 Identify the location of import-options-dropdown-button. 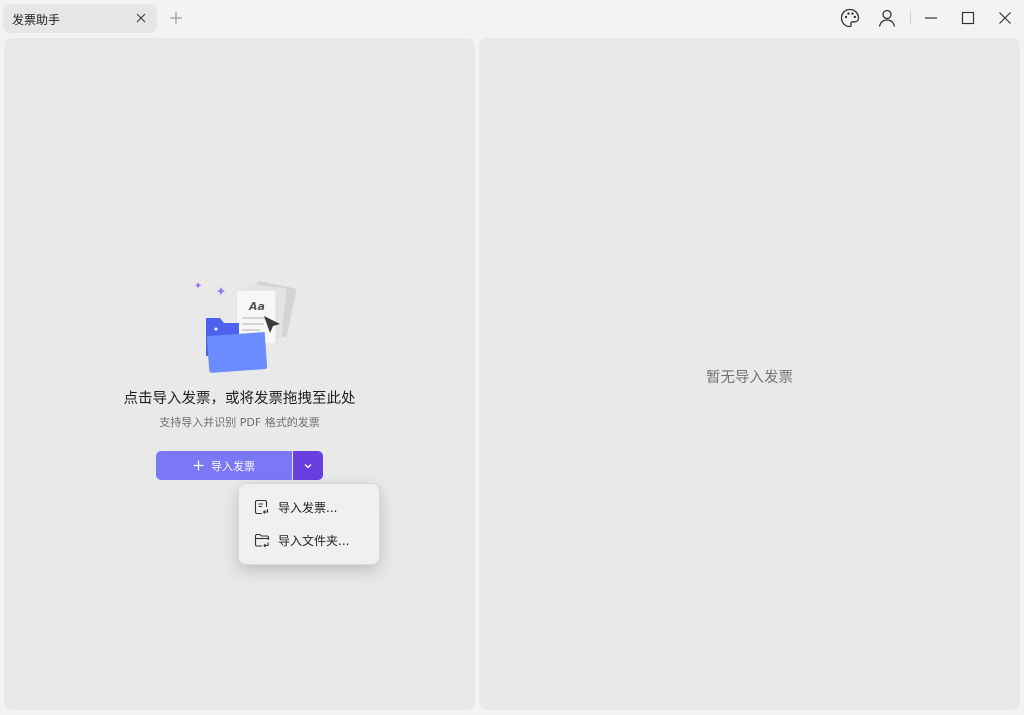
(308, 465).